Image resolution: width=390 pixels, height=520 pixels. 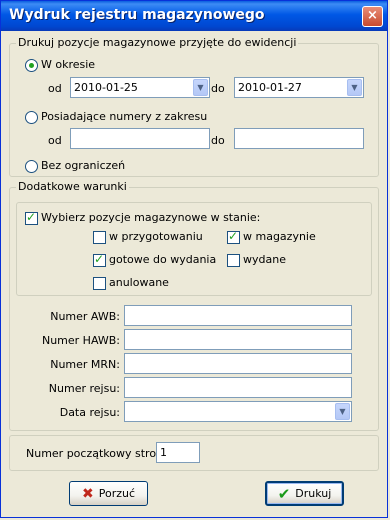 I want to click on radio-period-label: W okresie, so click(x=68, y=64).